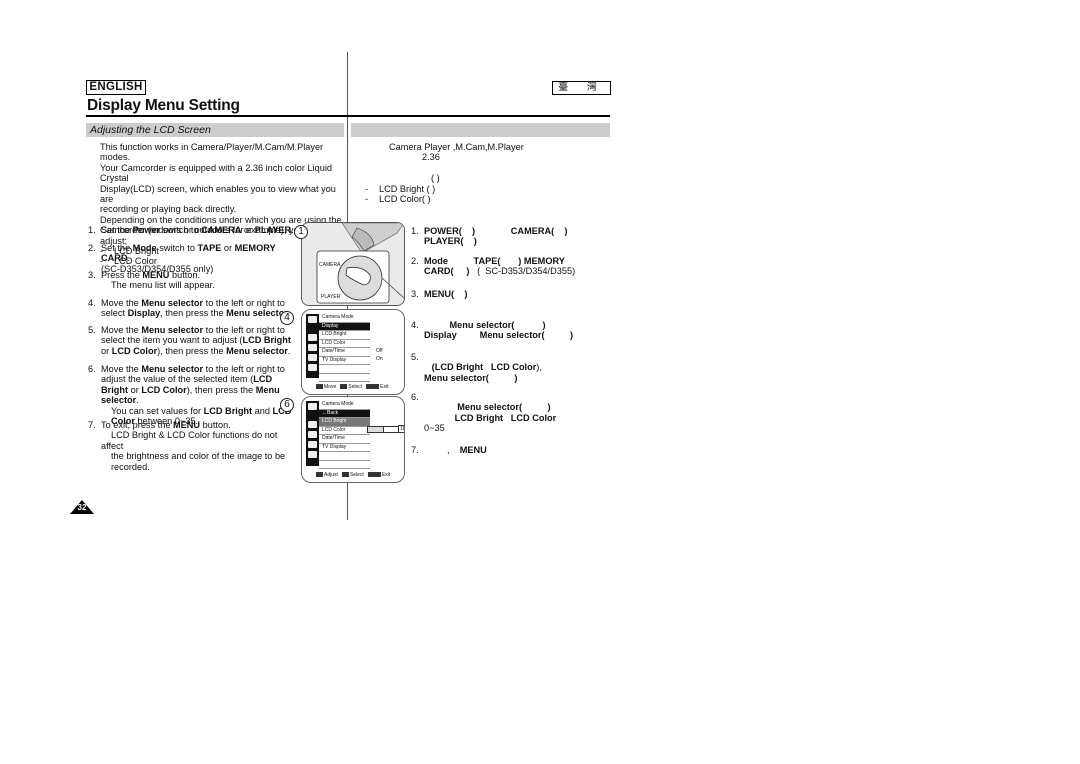 This screenshot has height=764, width=1080. What do you see at coordinates (400, 188) in the screenshot?
I see `right-bullet: - LCD Bright ( )` at bounding box center [400, 188].